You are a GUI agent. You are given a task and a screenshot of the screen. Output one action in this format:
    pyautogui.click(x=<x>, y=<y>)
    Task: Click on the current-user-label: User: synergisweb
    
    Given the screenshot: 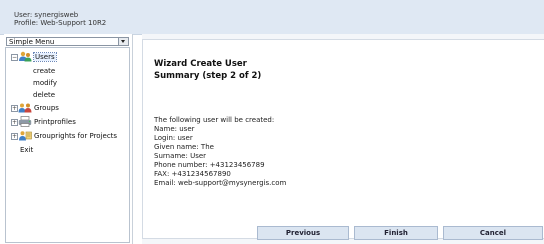 What is the action you would take?
    pyautogui.click(x=46, y=15)
    